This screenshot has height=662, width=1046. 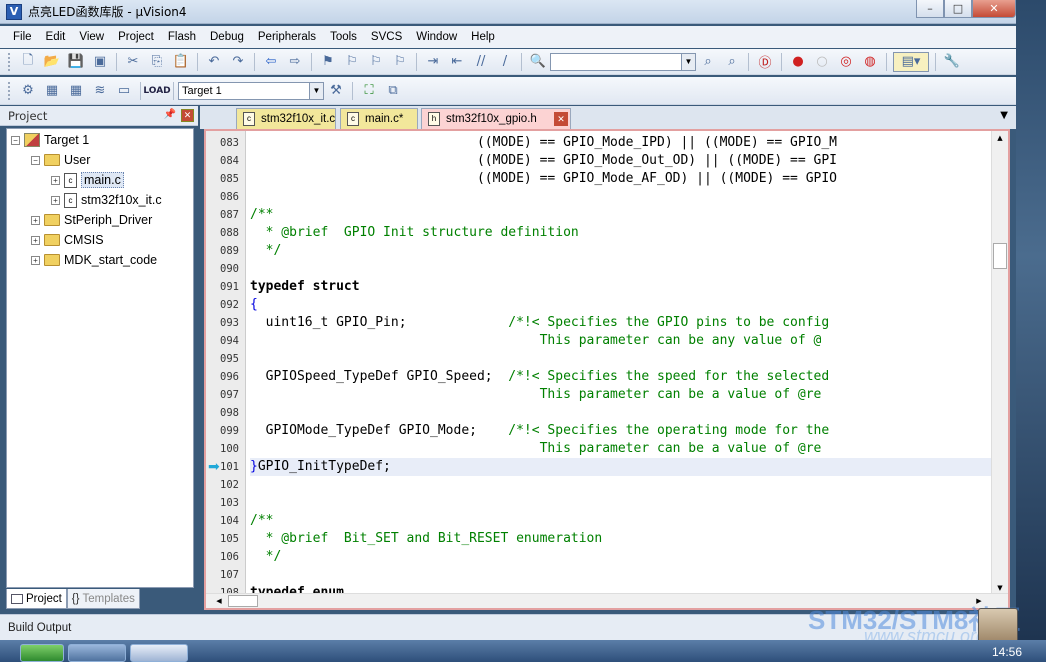 What do you see at coordinates (60, 160) in the screenshot?
I see `tree-item-user: − User` at bounding box center [60, 160].